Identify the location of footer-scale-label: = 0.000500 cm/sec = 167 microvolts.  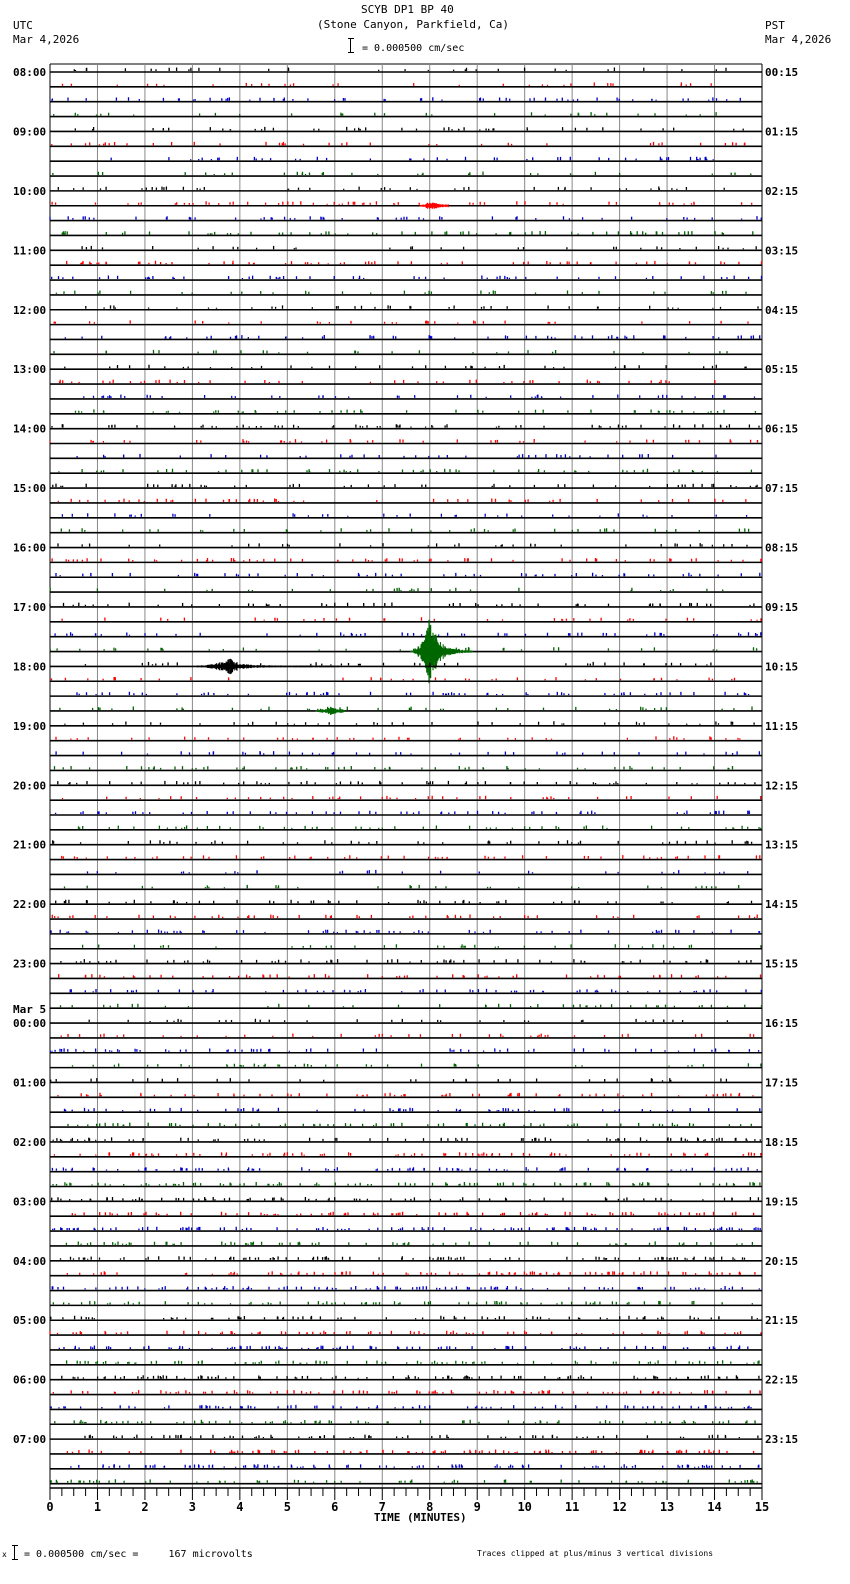
(138, 1554).